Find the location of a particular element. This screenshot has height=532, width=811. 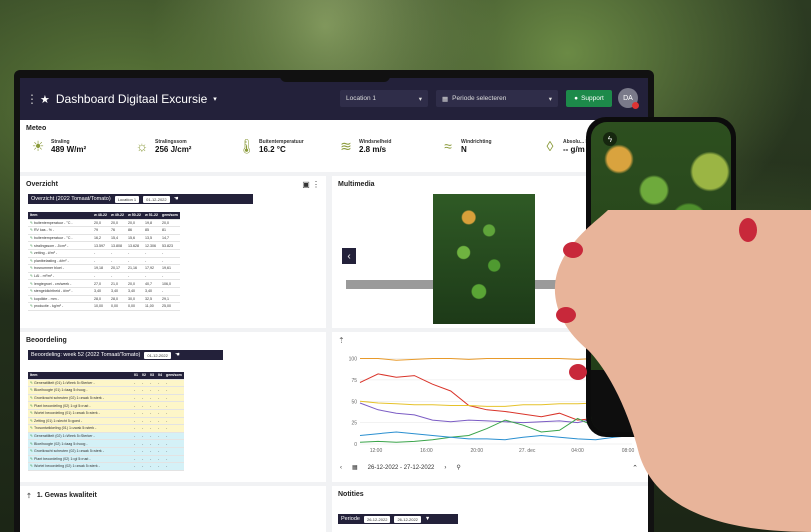

row-value: 19,8 is located at coordinates (151, 223).